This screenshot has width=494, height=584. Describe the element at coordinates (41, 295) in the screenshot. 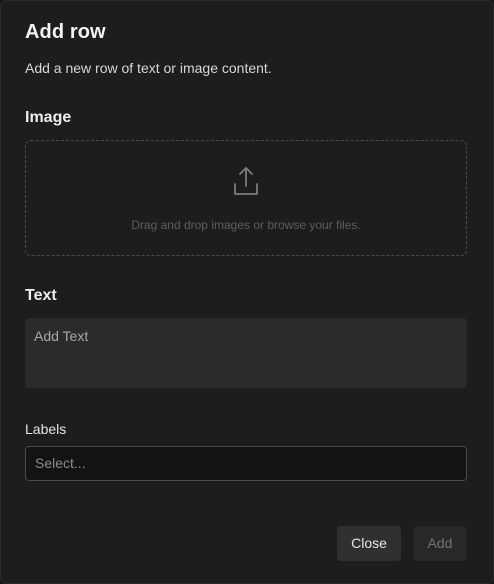

I see `text-section-label: Text` at that location.